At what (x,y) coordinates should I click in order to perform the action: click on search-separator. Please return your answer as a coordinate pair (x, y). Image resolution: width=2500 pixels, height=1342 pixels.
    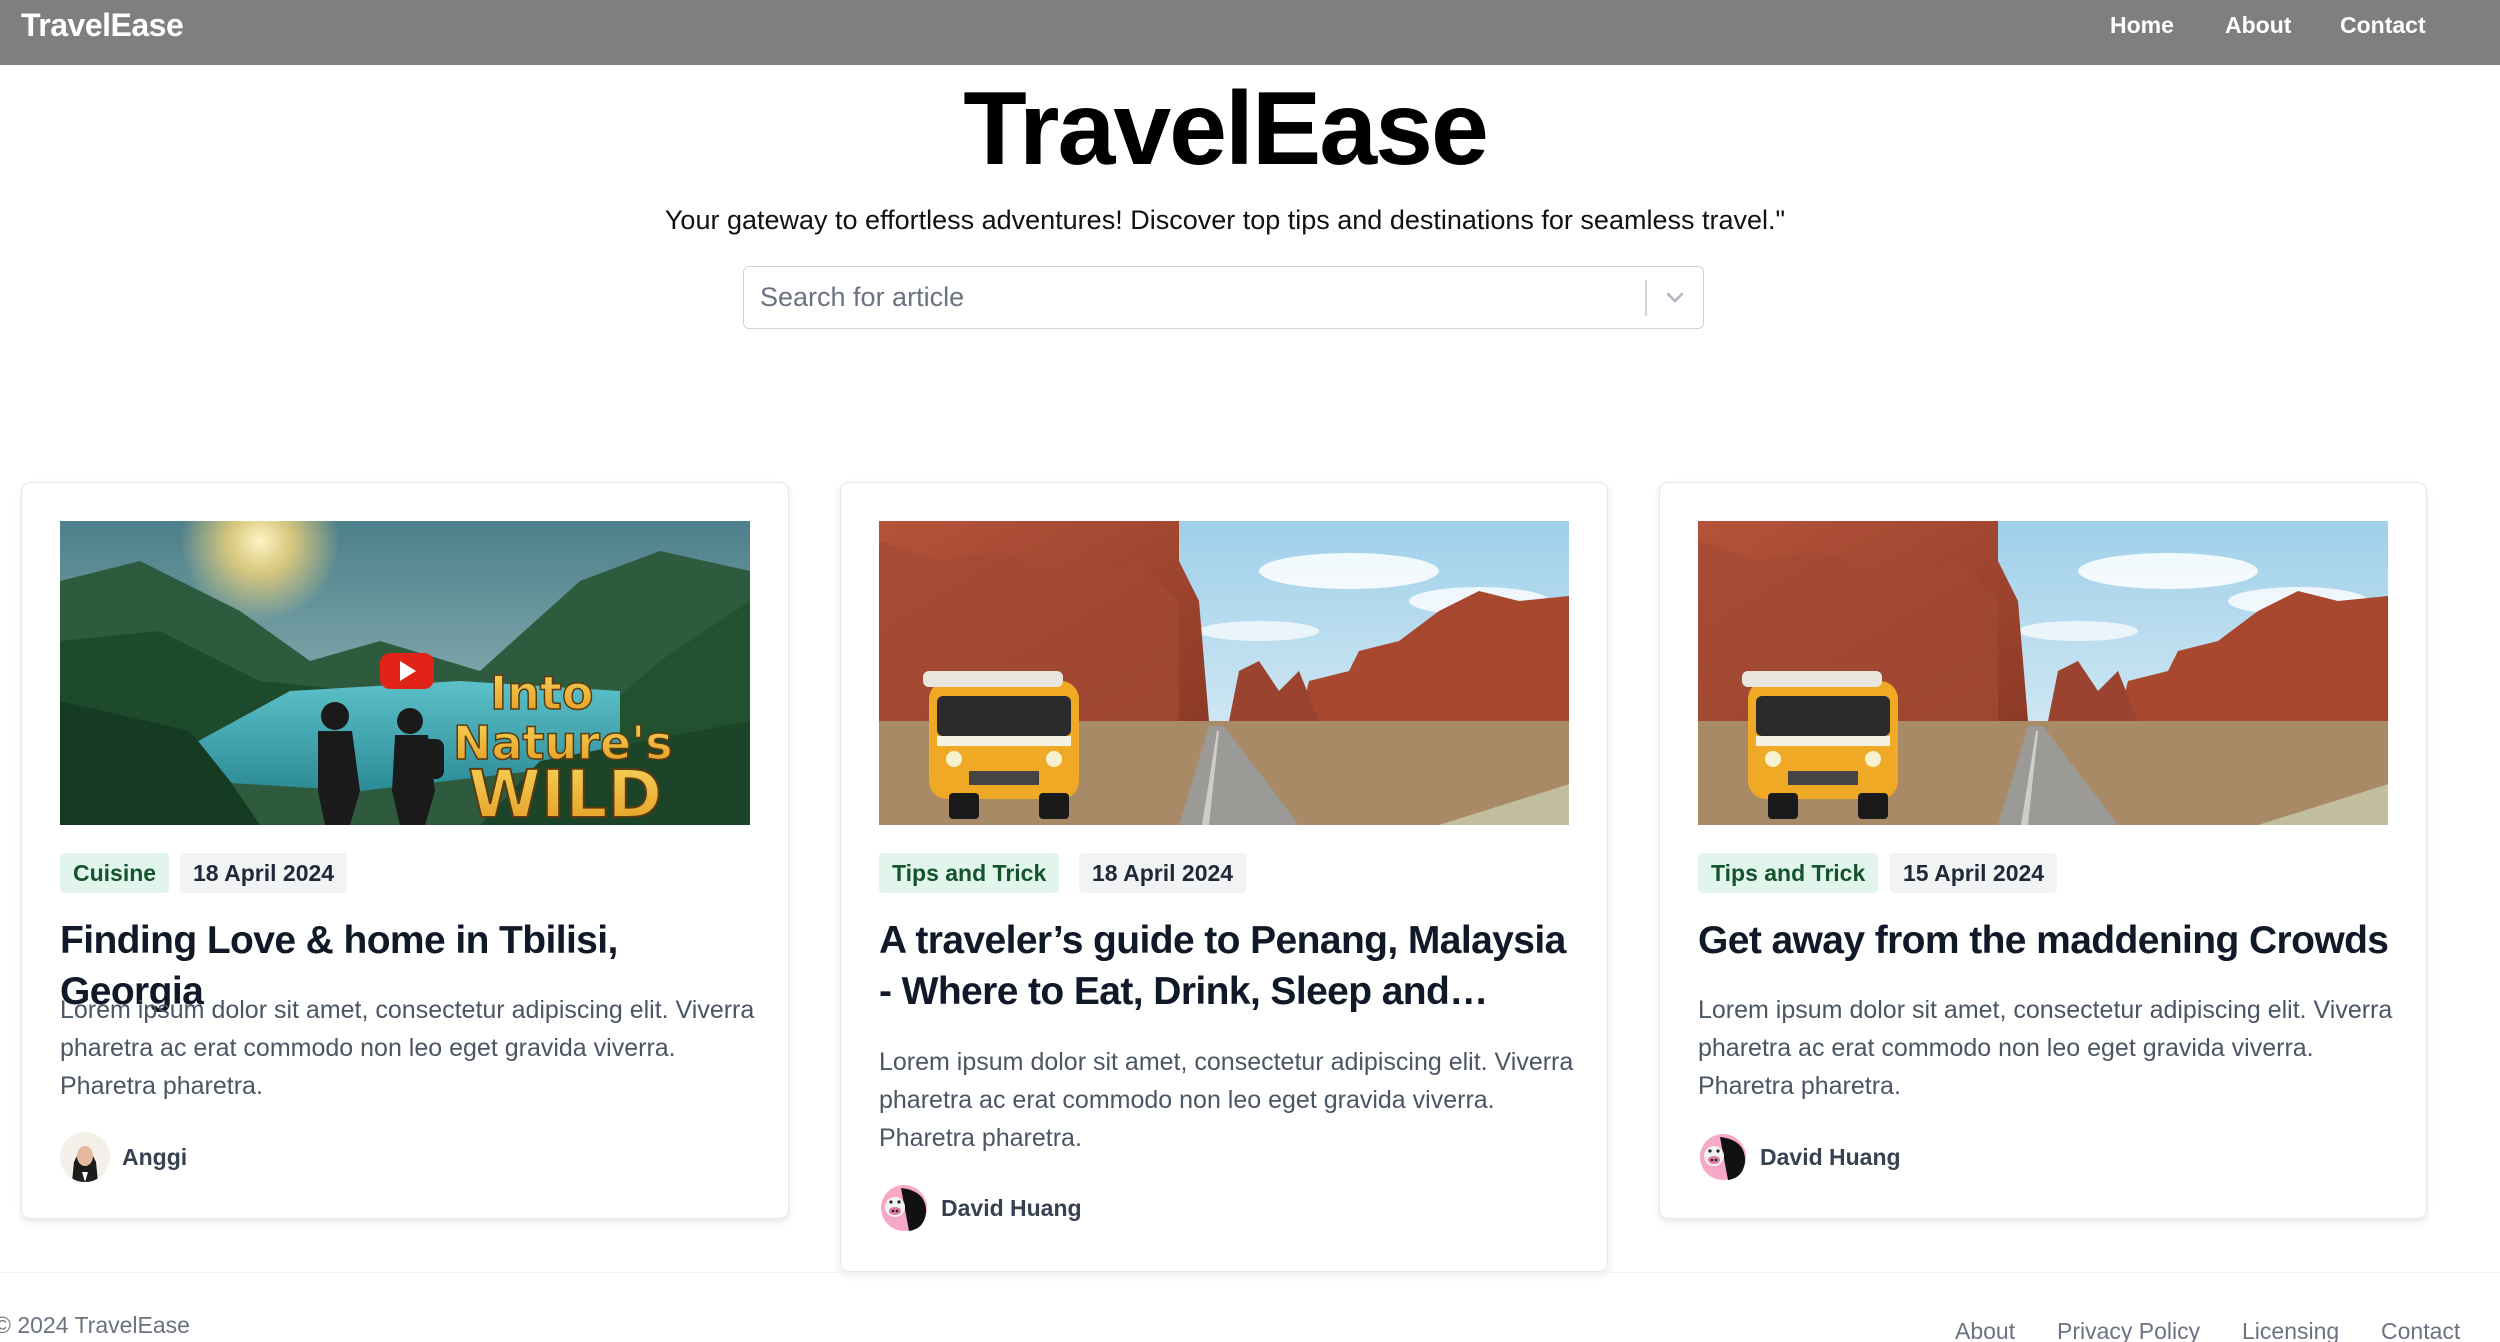
    Looking at the image, I should click on (1646, 298).